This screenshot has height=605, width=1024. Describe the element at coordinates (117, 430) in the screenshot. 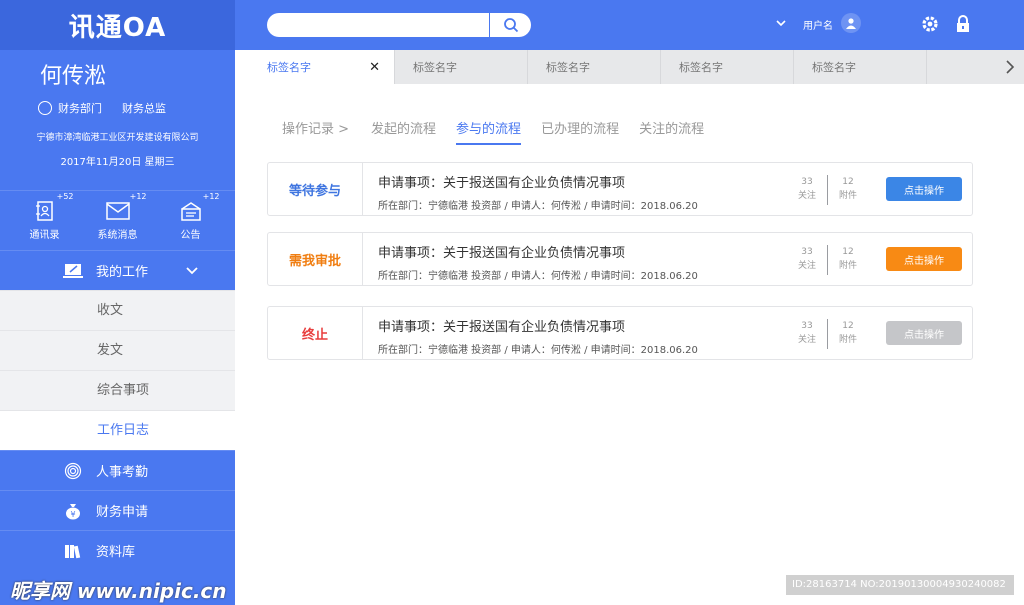

I see `sidebar-subitem-worklog: 工作日志` at that location.